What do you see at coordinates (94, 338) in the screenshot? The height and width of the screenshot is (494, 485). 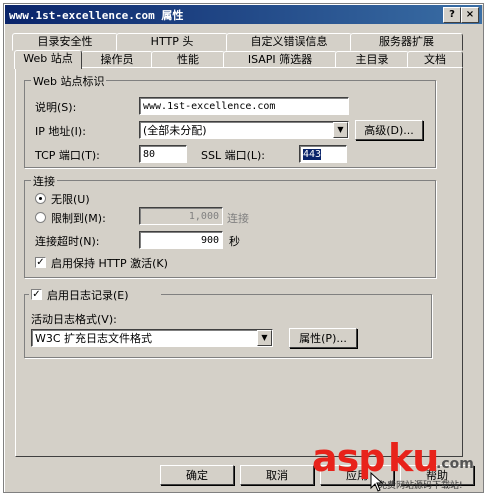 I see `log-format-value: W3C 扩充日志文件格式` at bounding box center [94, 338].